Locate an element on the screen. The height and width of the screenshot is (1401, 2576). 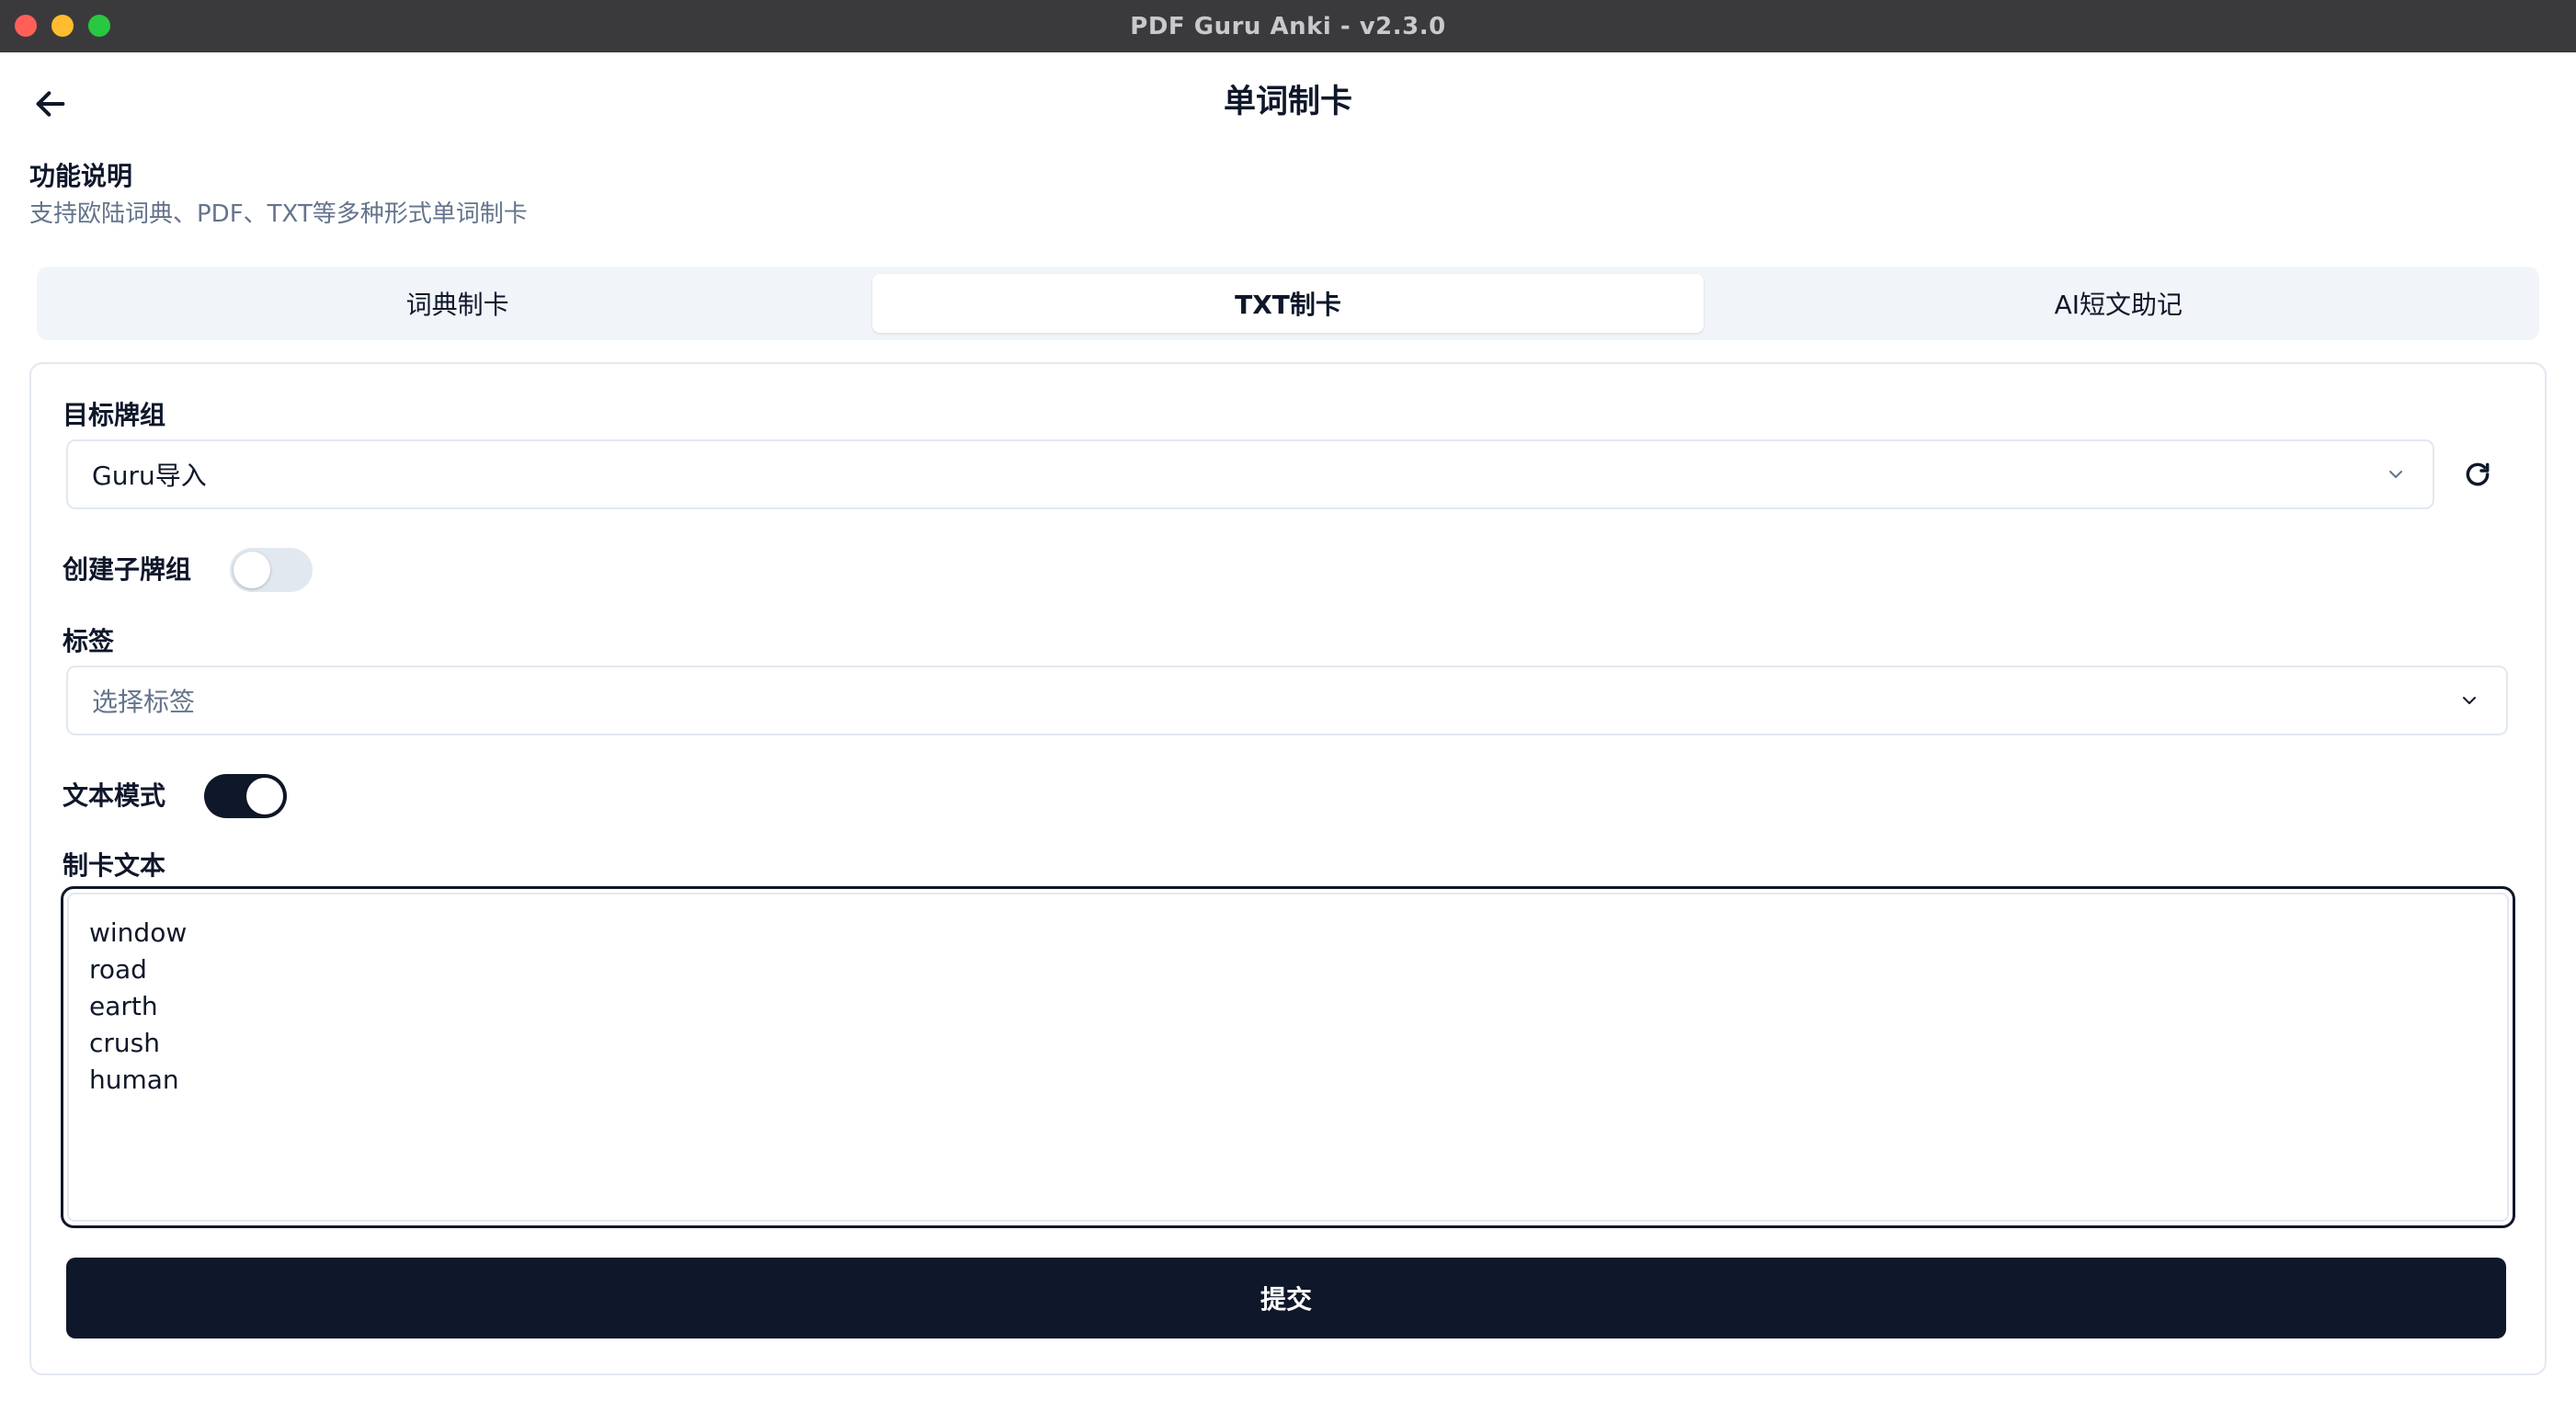
refresh-decks-button is located at coordinates (2477, 474).